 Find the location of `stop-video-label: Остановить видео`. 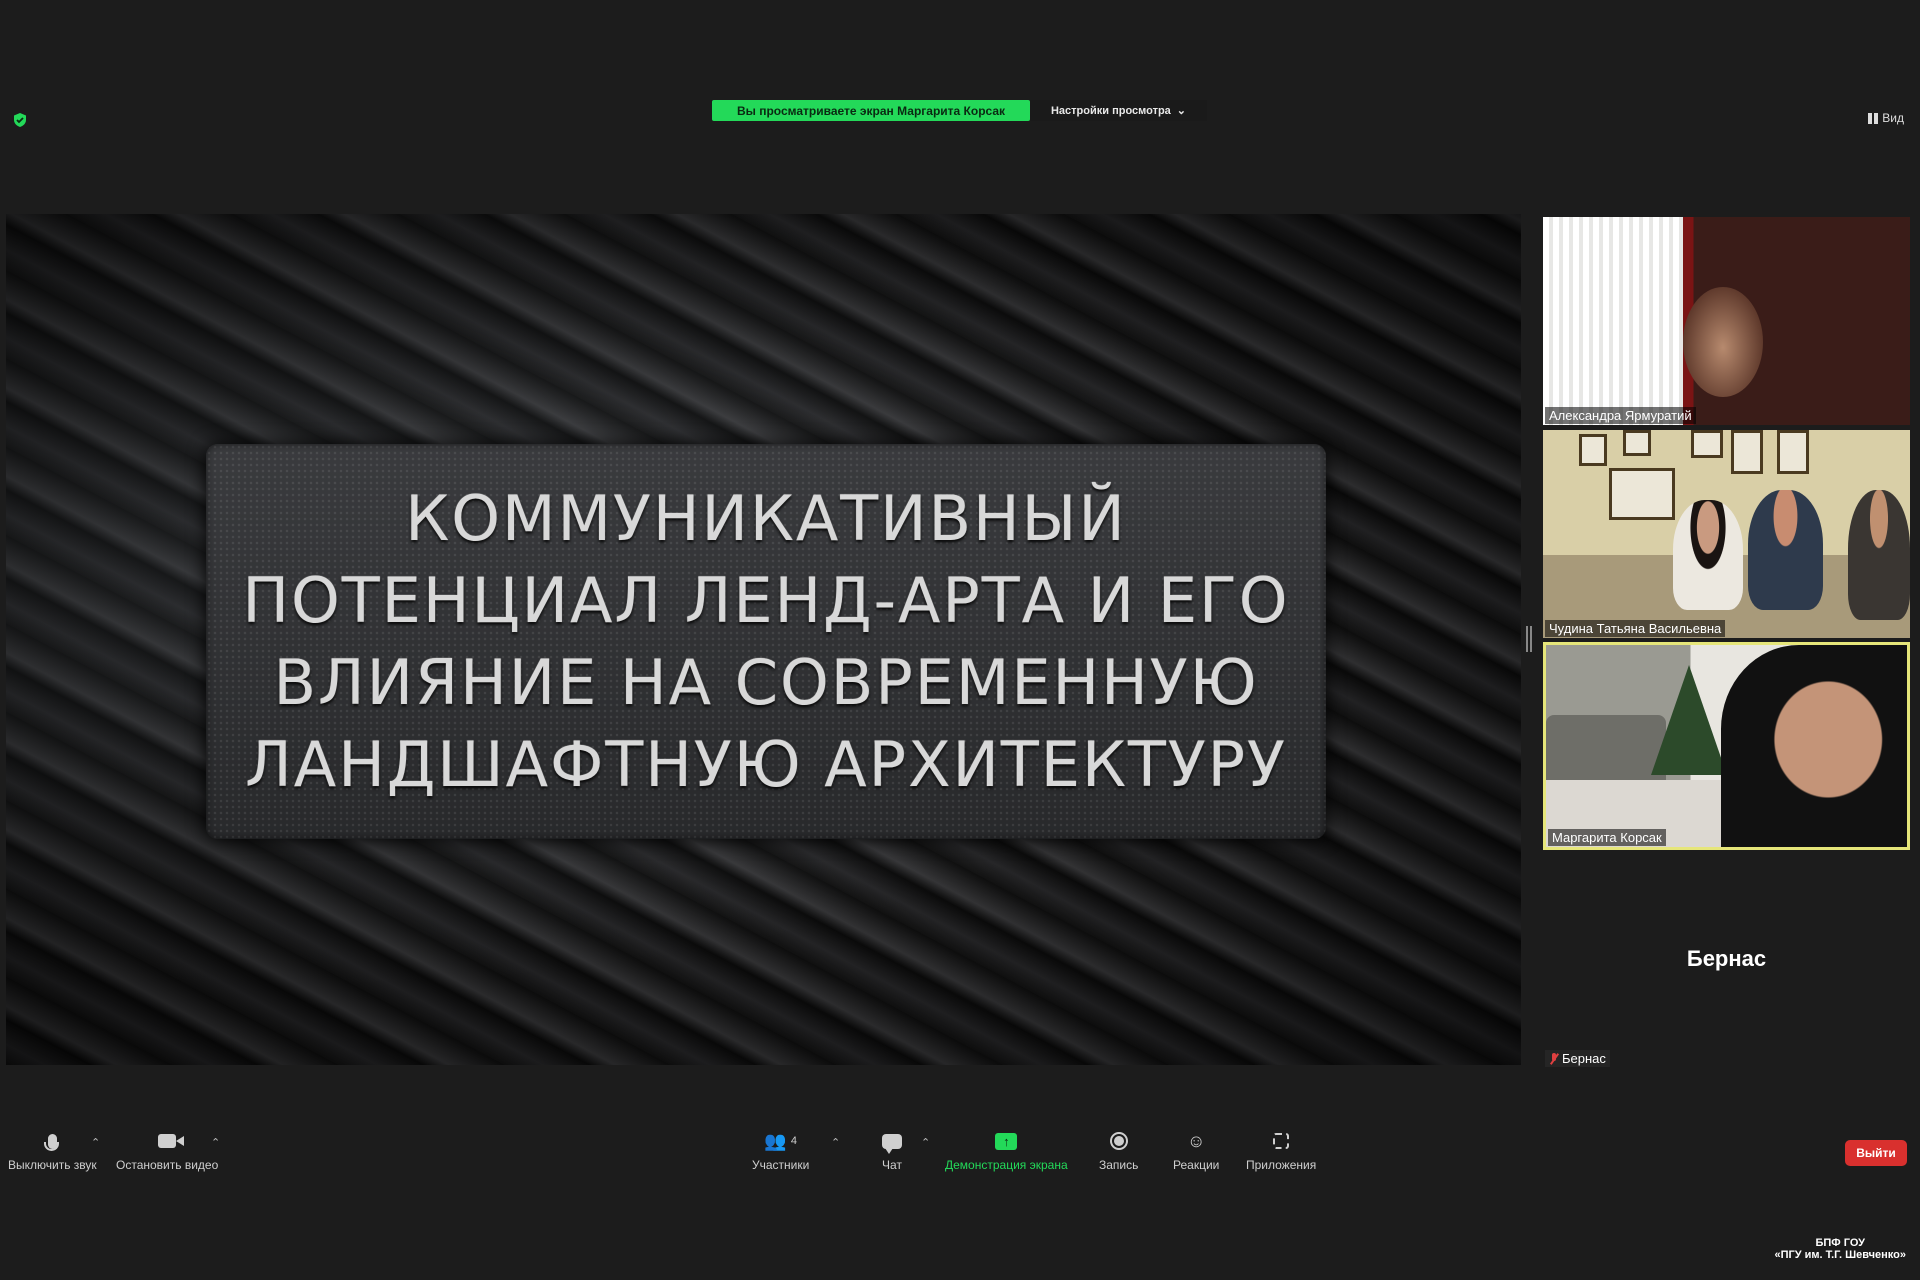

stop-video-label: Остановить видео is located at coordinates (167, 1165).